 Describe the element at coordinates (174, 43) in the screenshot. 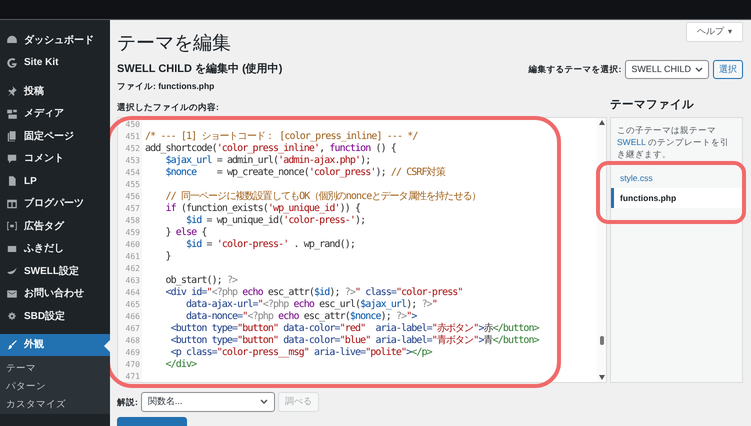

I see `page-title: テーマを編集` at that location.